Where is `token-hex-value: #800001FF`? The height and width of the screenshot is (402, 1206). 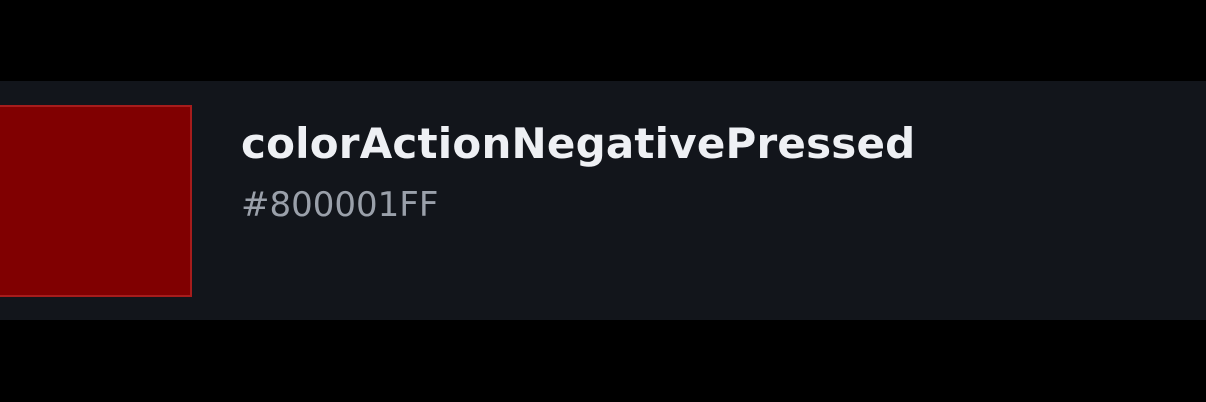 token-hex-value: #800001FF is located at coordinates (340, 205).